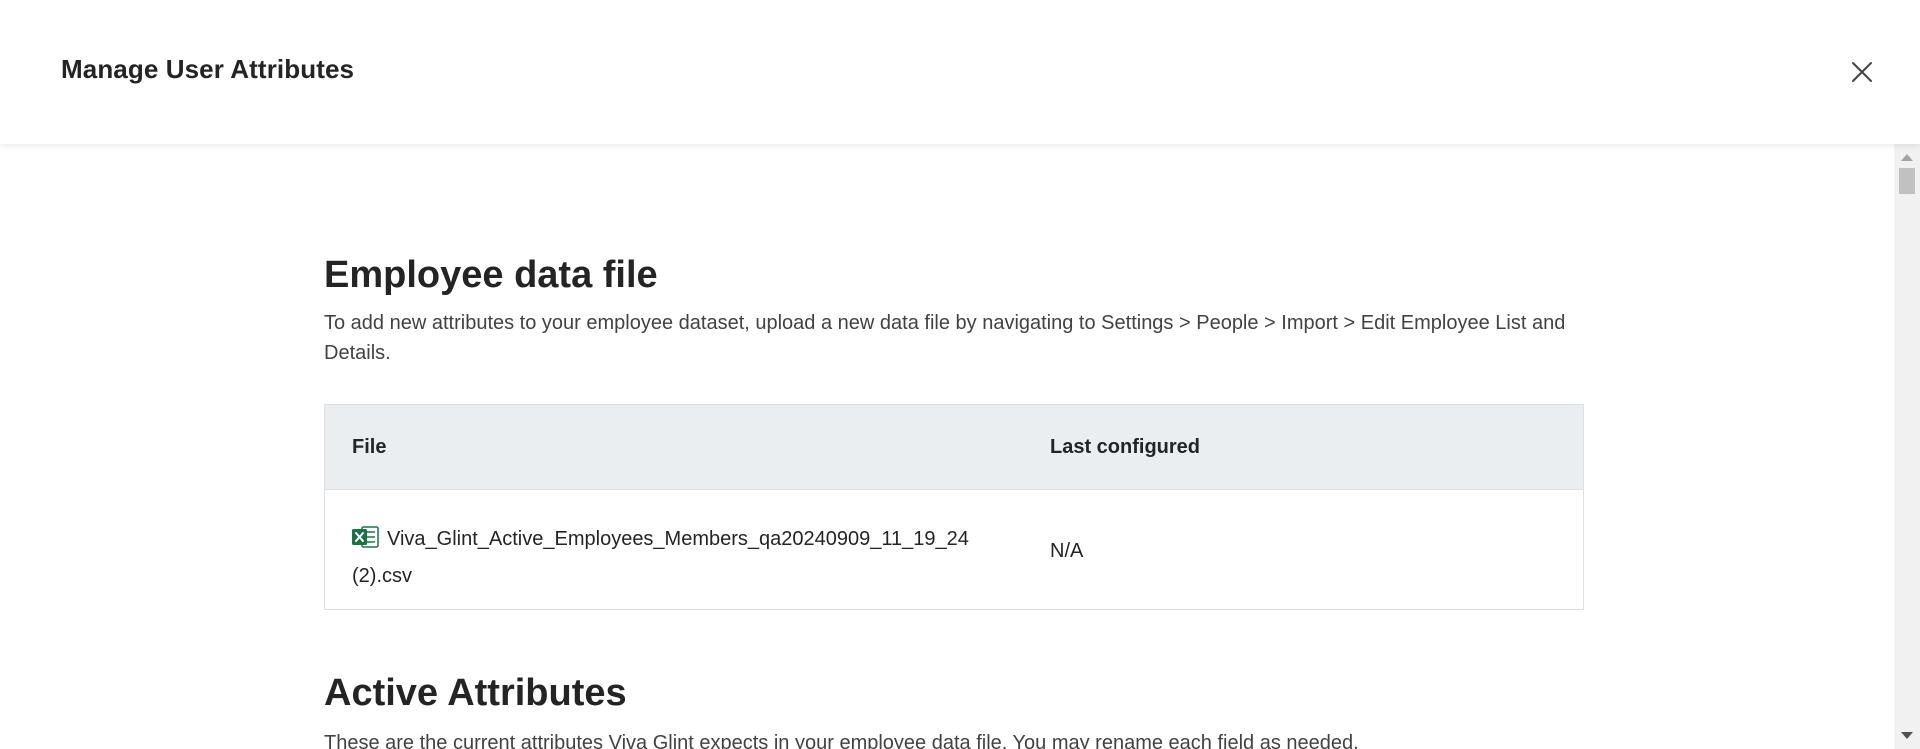 Image resolution: width=1920 pixels, height=749 pixels. What do you see at coordinates (1907, 181) in the screenshot?
I see `scroll-thumb` at bounding box center [1907, 181].